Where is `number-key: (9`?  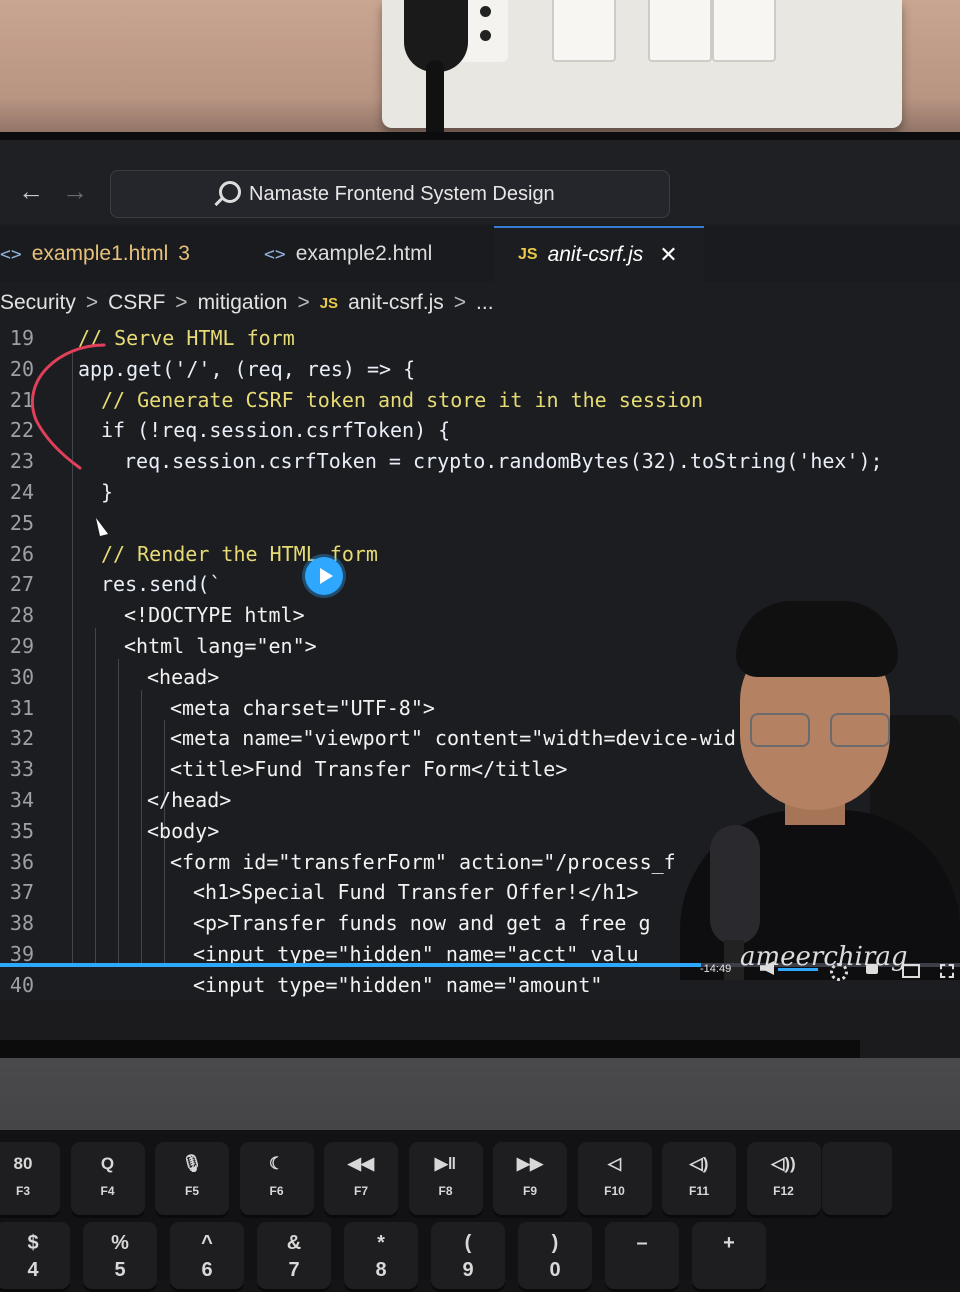
number-key: (9 is located at coordinates (468, 1257).